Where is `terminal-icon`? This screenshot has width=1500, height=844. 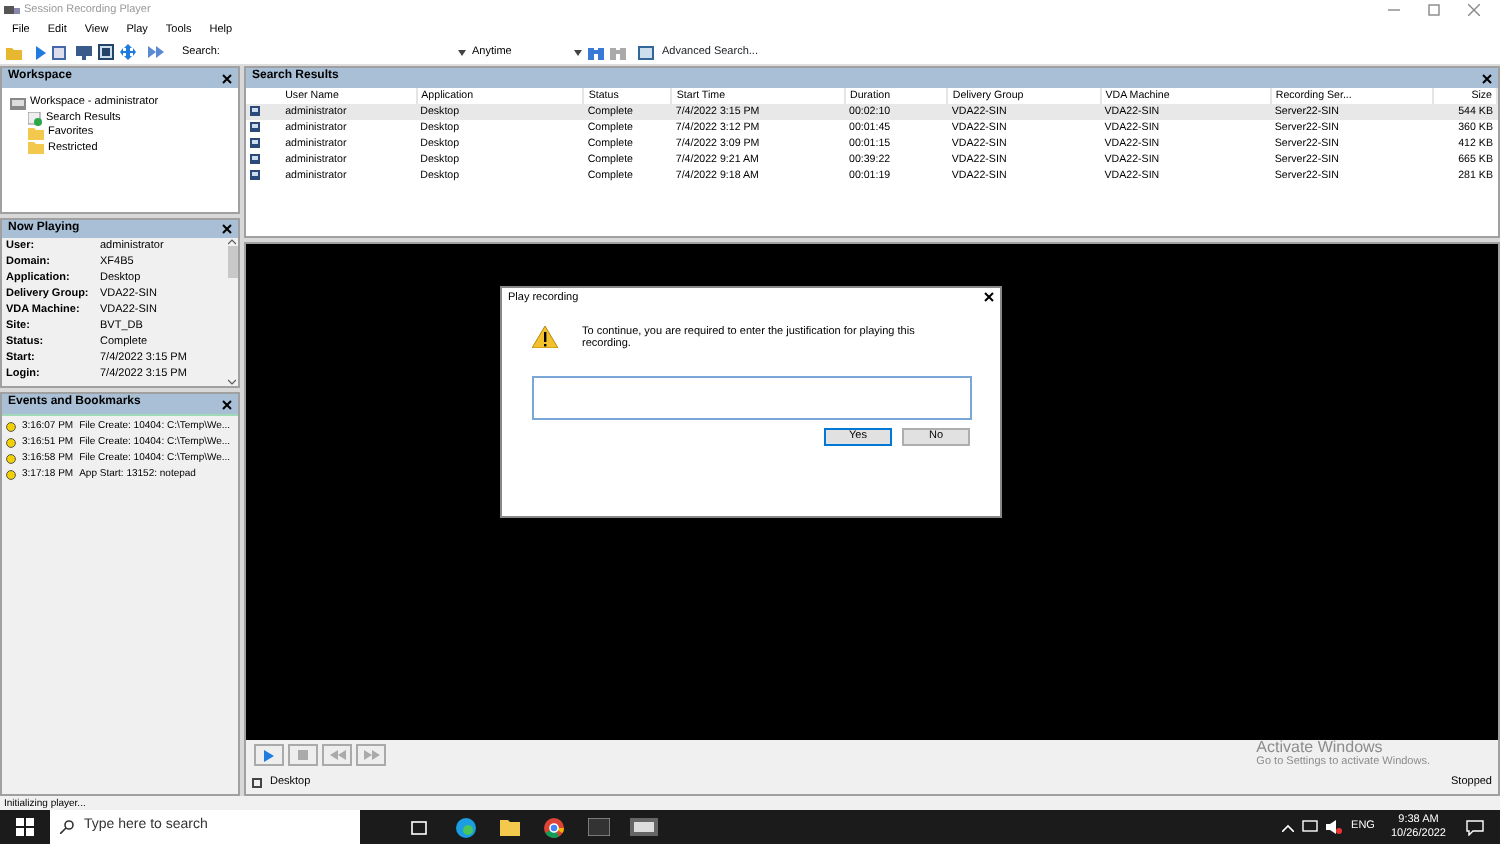 terminal-icon is located at coordinates (599, 827).